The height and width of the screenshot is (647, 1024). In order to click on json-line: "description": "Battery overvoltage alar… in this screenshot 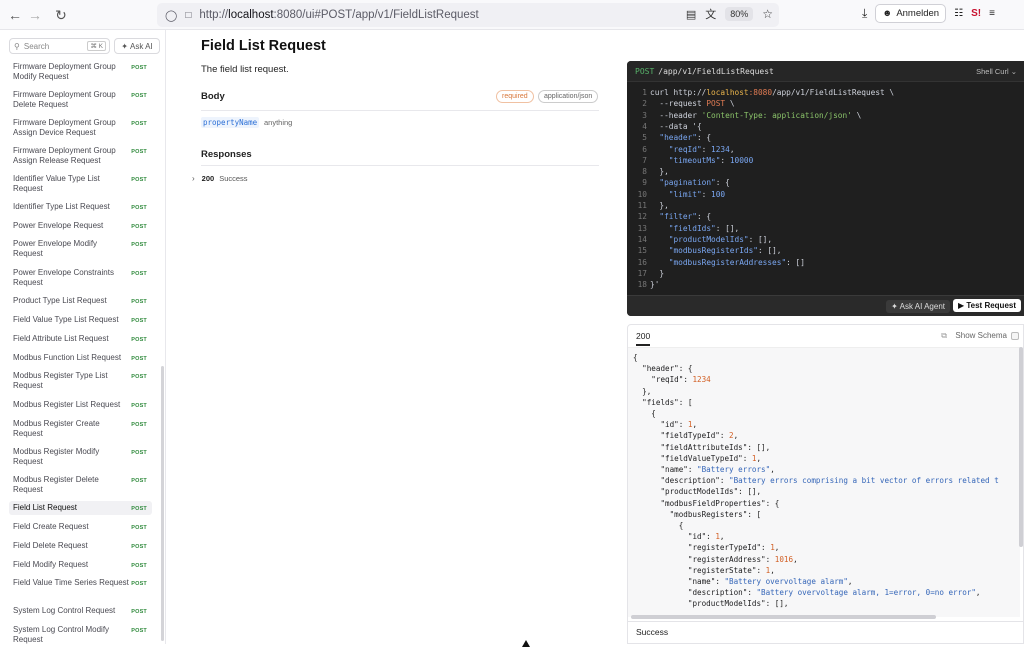, I will do `click(834, 593)`.